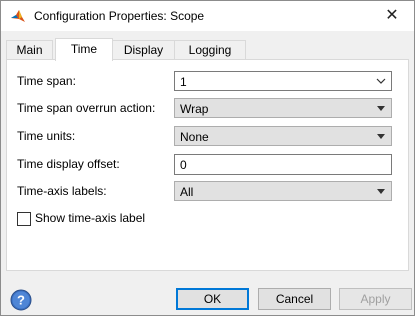  What do you see at coordinates (375, 299) in the screenshot?
I see `apply-button: Apply` at bounding box center [375, 299].